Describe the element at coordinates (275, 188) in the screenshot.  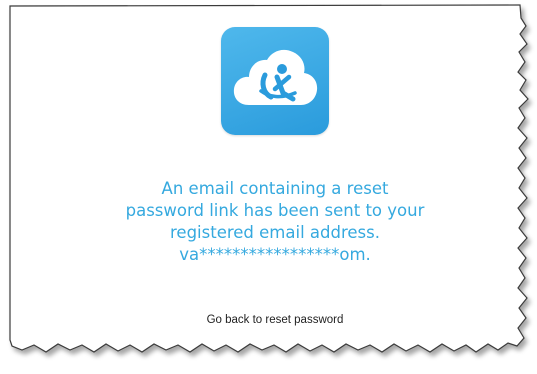
I see `message-line: An email containing a reset` at that location.